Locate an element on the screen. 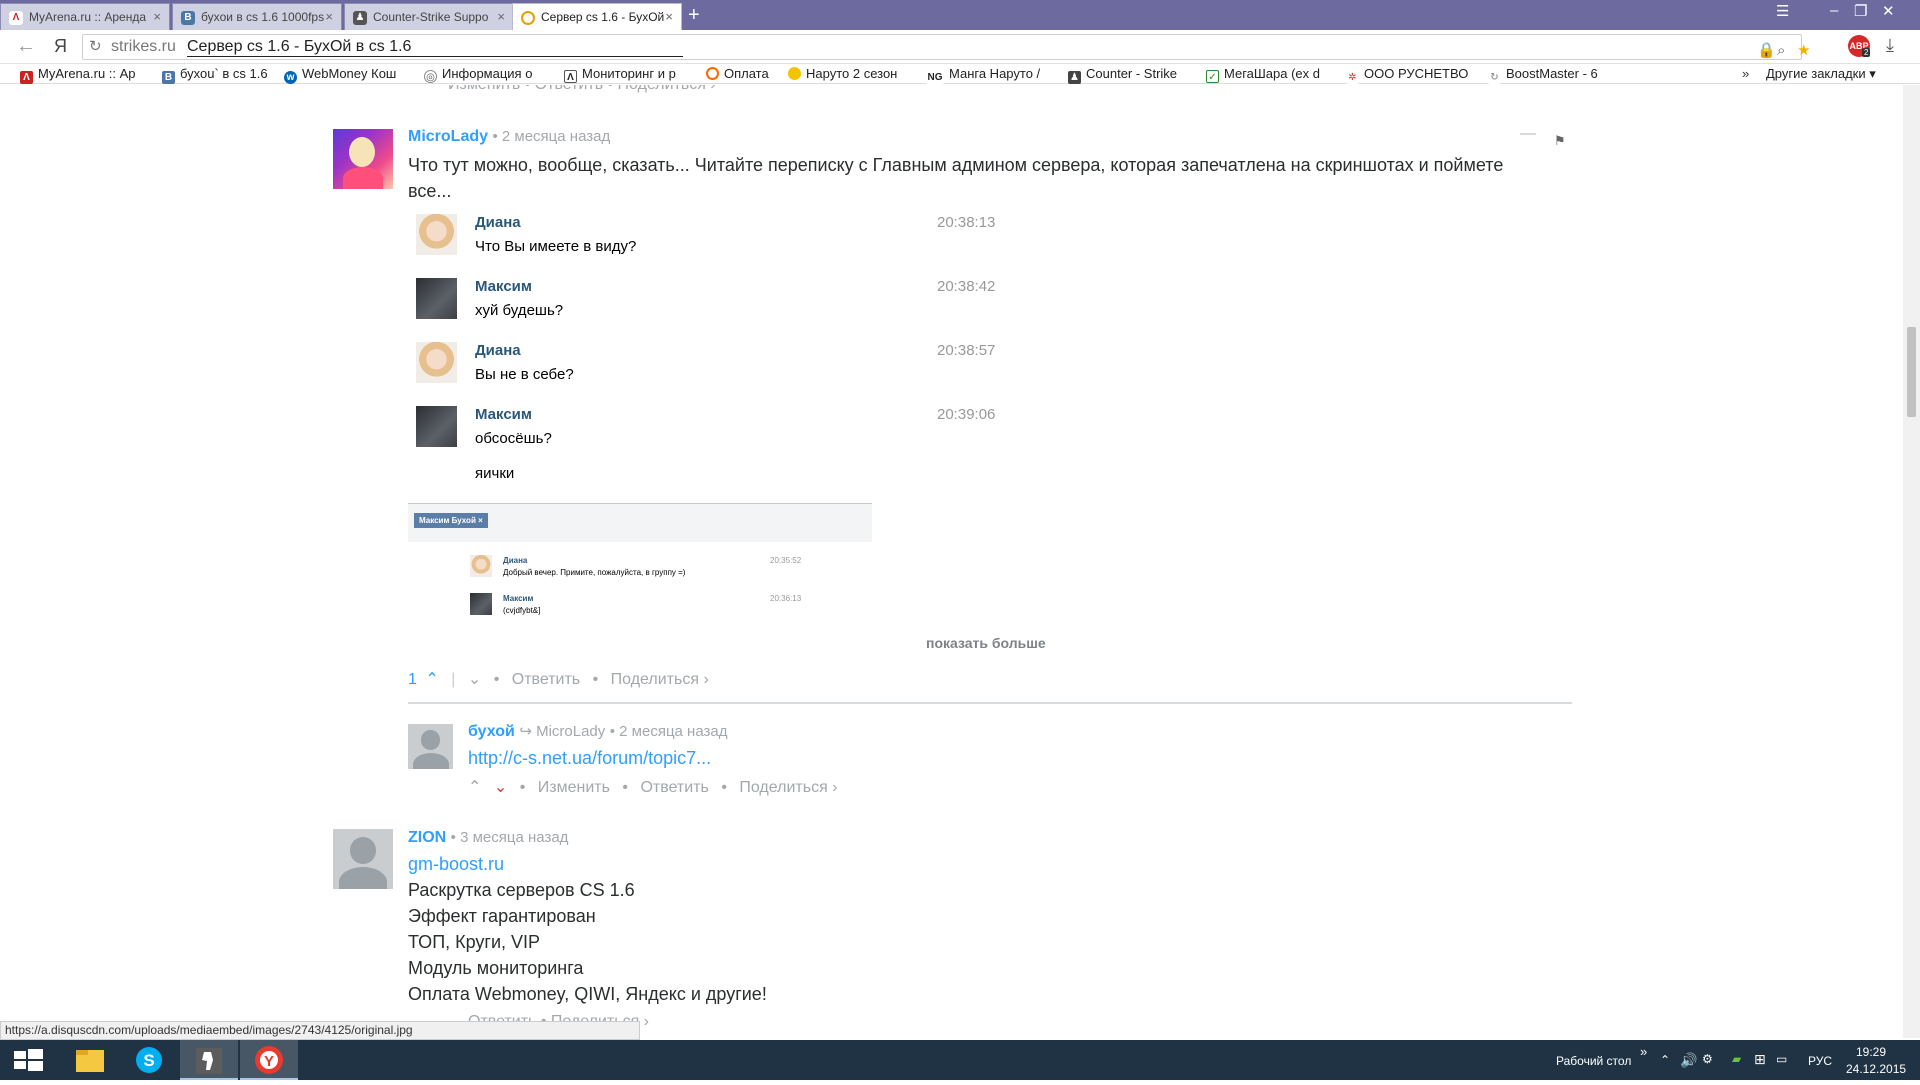  show-more-button: показать больше is located at coordinates (986, 643).